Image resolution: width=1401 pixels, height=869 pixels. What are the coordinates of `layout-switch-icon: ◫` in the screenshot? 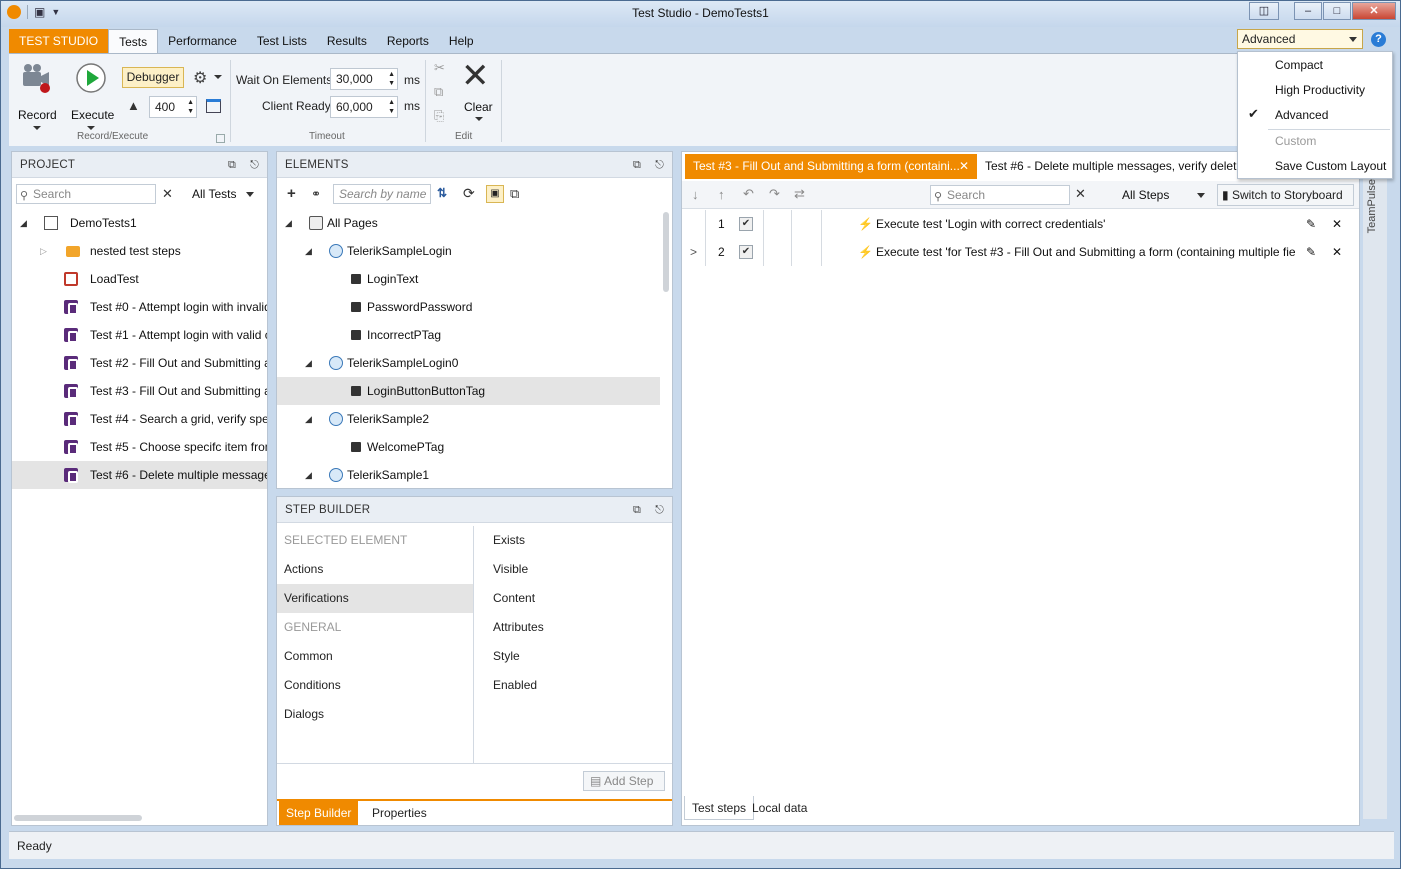 It's located at (1264, 11).